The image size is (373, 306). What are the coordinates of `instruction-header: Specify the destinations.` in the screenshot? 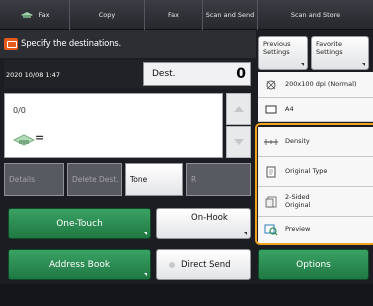 It's located at (128, 44).